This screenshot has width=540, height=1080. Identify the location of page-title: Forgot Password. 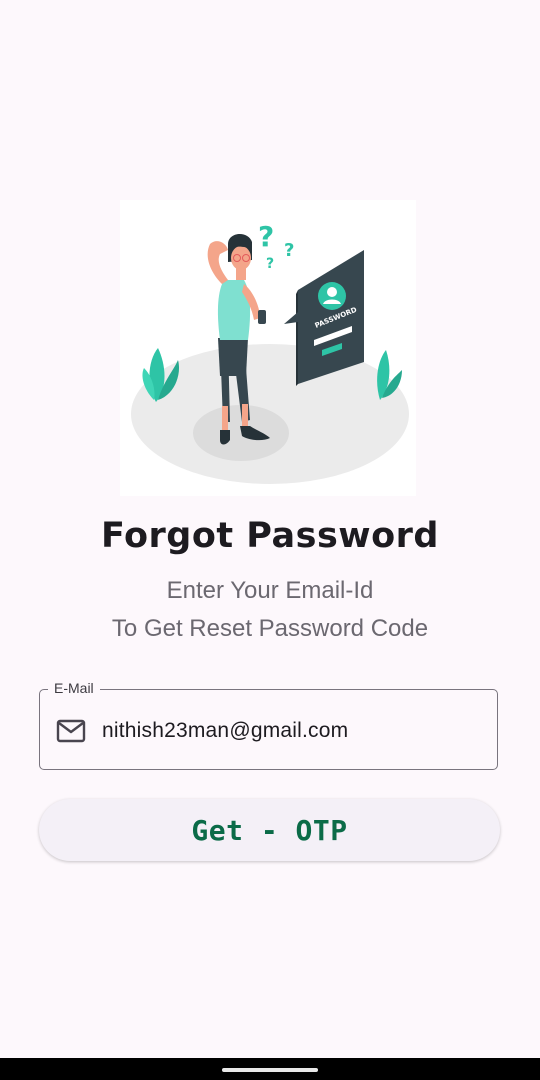
(269, 536).